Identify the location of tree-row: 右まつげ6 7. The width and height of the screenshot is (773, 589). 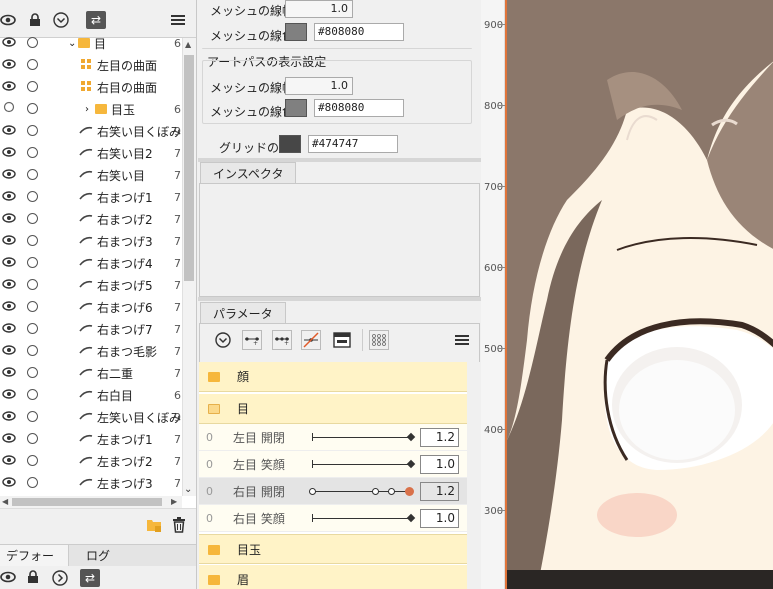
(91, 307).